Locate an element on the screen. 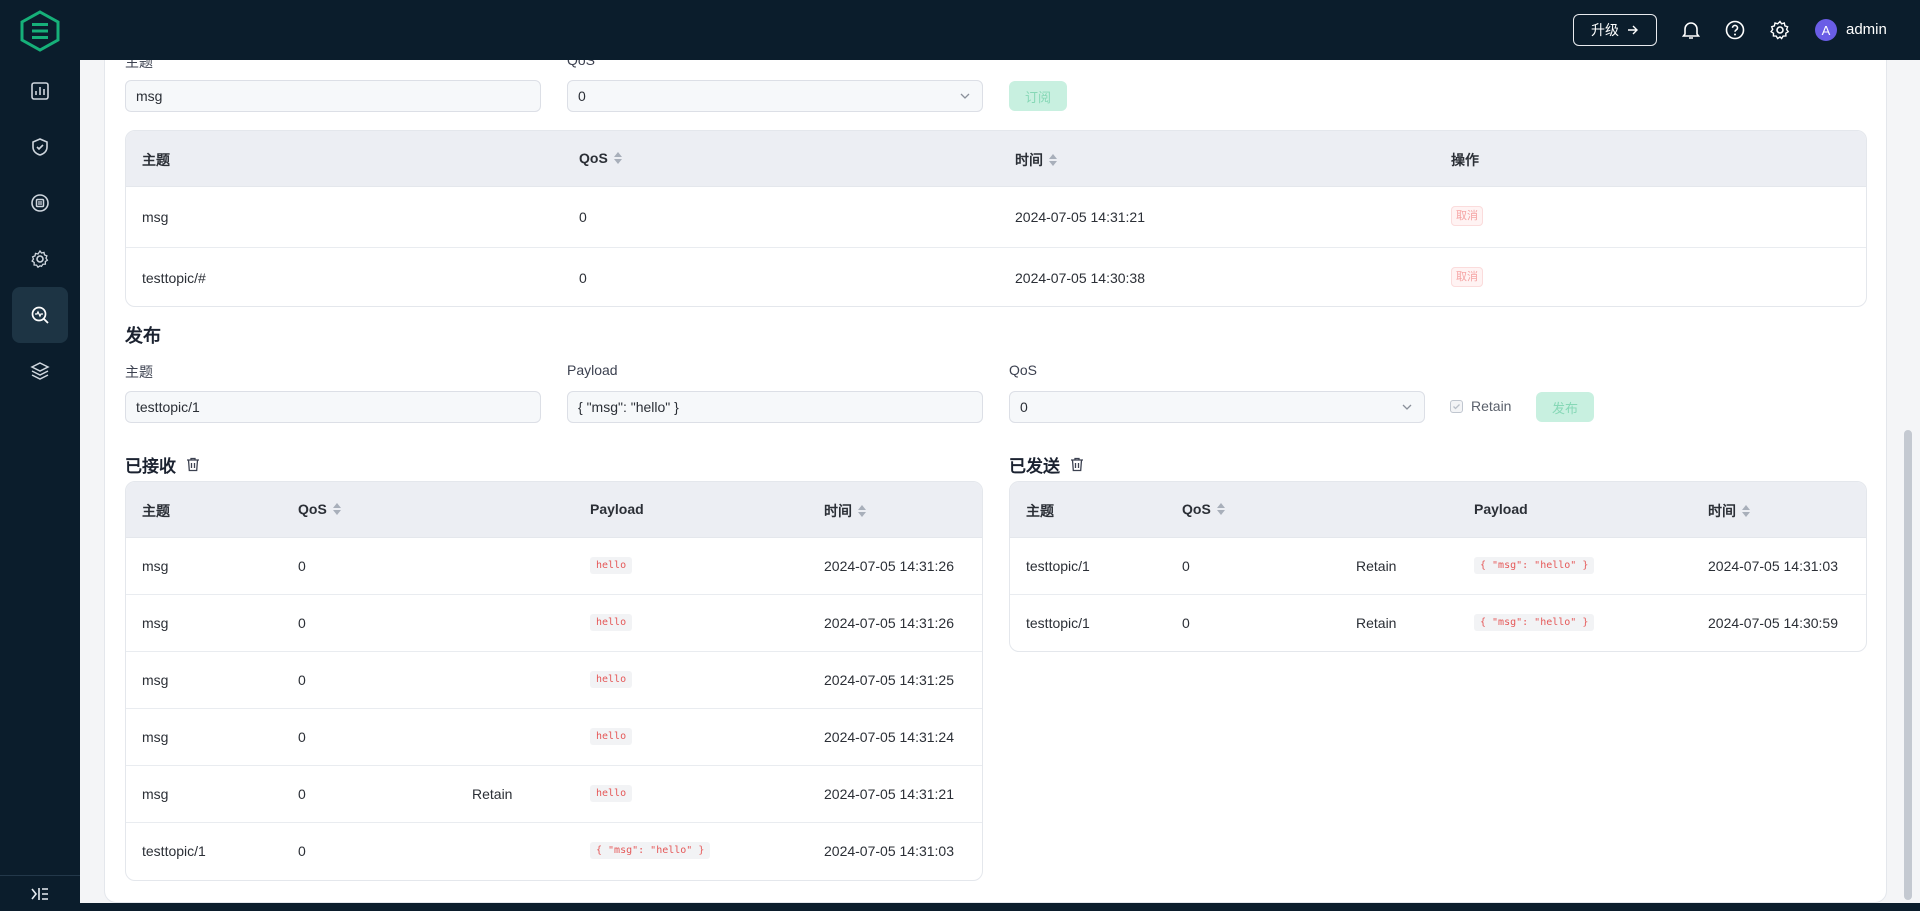 Image resolution: width=1920 pixels, height=911 pixels. time-cell: 2024-07-05 14:31:21 is located at coordinates (1080, 217).